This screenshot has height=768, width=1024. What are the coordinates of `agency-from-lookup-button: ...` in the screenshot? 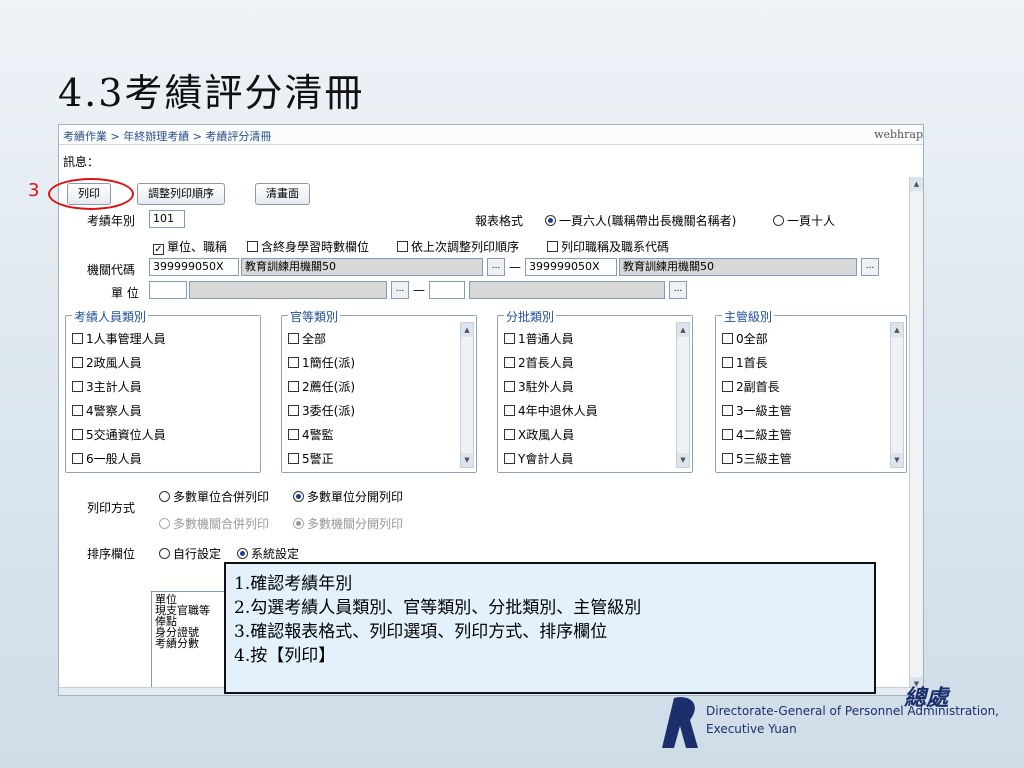 It's located at (496, 267).